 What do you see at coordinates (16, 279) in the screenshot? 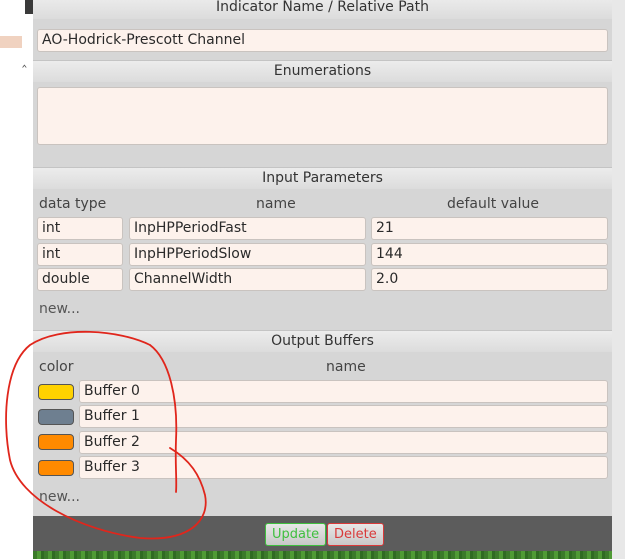
I see `background-app-strip: ‸` at bounding box center [16, 279].